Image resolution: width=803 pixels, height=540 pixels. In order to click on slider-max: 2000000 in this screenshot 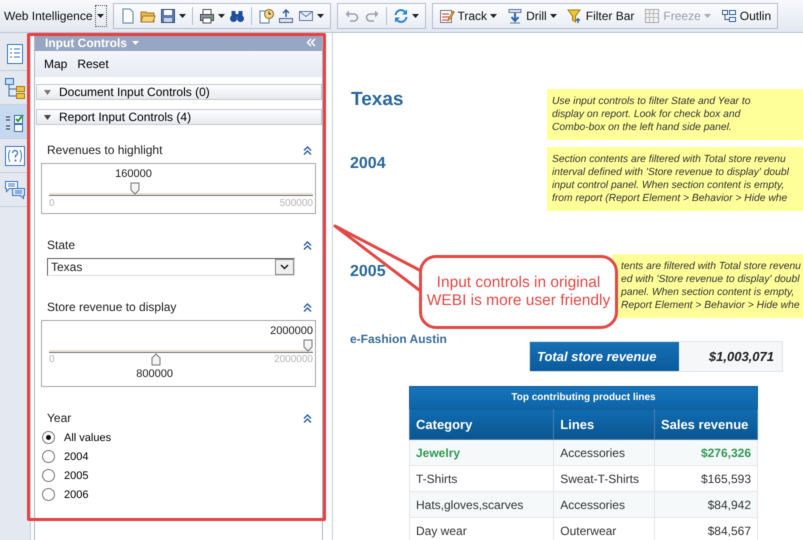, I will do `click(293, 359)`.